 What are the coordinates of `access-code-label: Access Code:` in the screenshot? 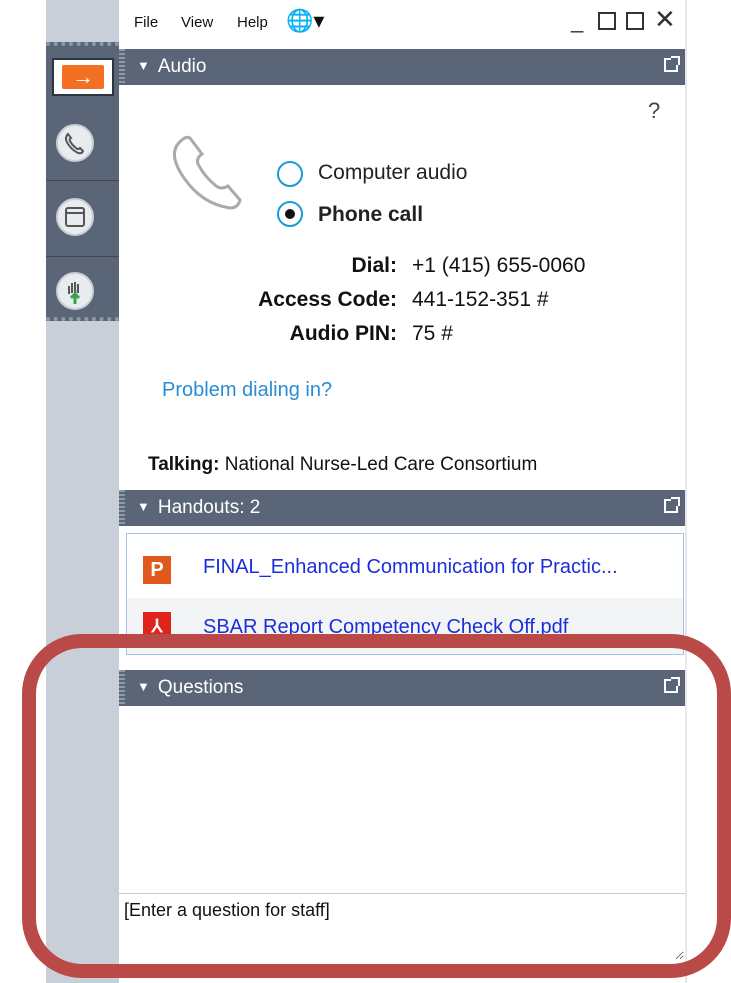 It's located at (327, 299).